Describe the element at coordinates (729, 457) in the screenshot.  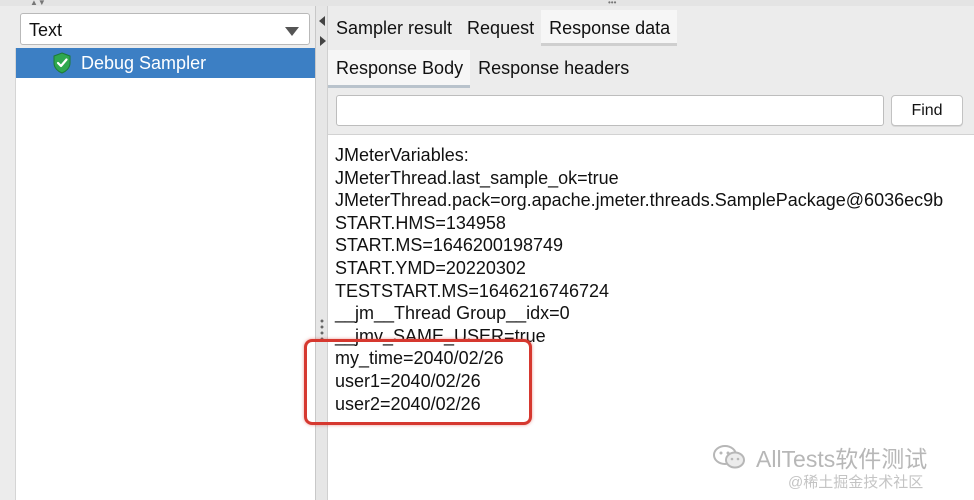
I see `wechat-icon` at that location.